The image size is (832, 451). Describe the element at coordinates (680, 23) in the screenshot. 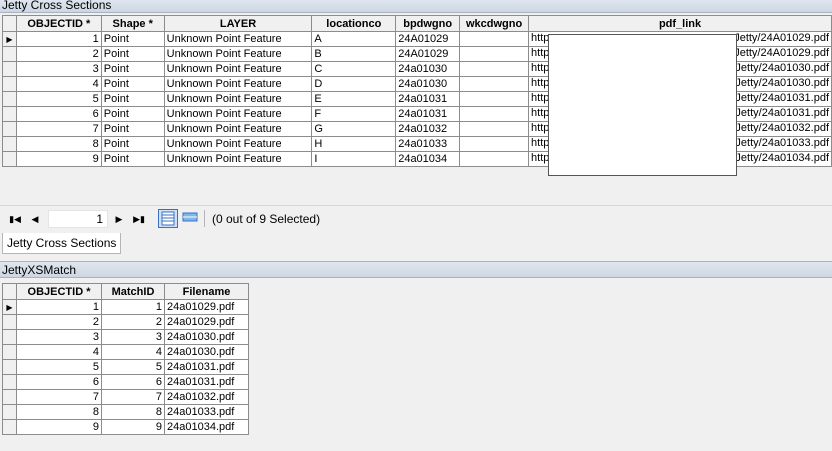

I see `column-header-pdf-link: pdf_link` at that location.